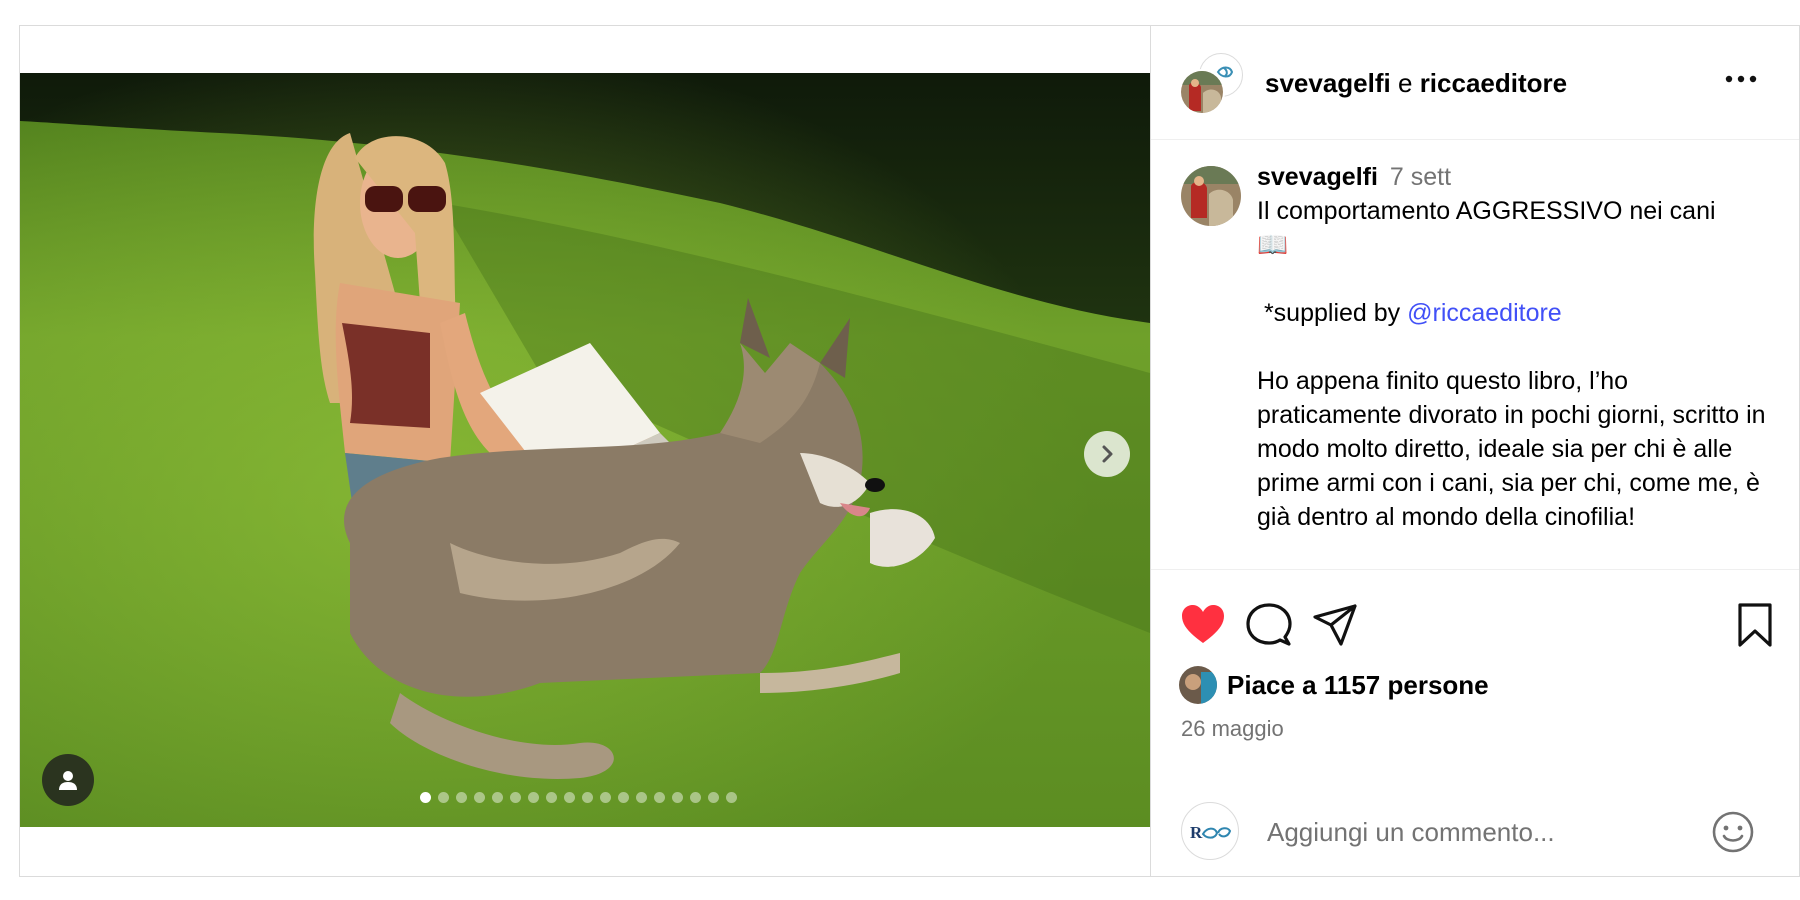 The width and height of the screenshot is (1800, 900). I want to click on carousel-indicator, so click(578, 797).